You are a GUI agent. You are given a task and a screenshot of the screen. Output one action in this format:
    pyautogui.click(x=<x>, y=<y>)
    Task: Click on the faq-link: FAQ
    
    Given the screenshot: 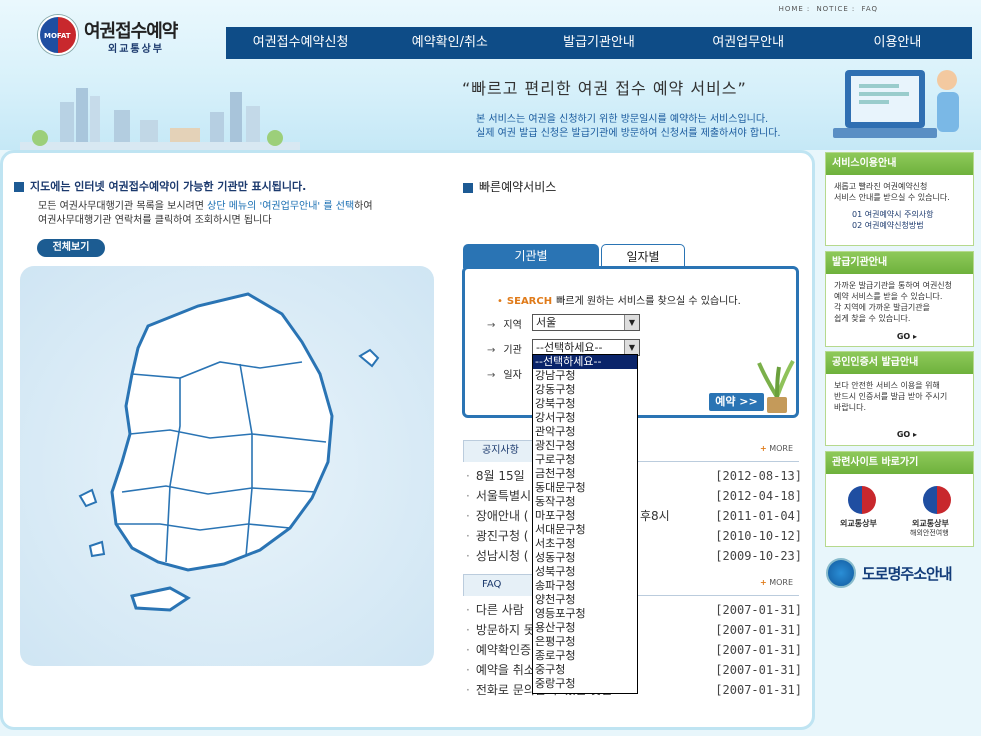 What is the action you would take?
    pyautogui.click(x=869, y=9)
    